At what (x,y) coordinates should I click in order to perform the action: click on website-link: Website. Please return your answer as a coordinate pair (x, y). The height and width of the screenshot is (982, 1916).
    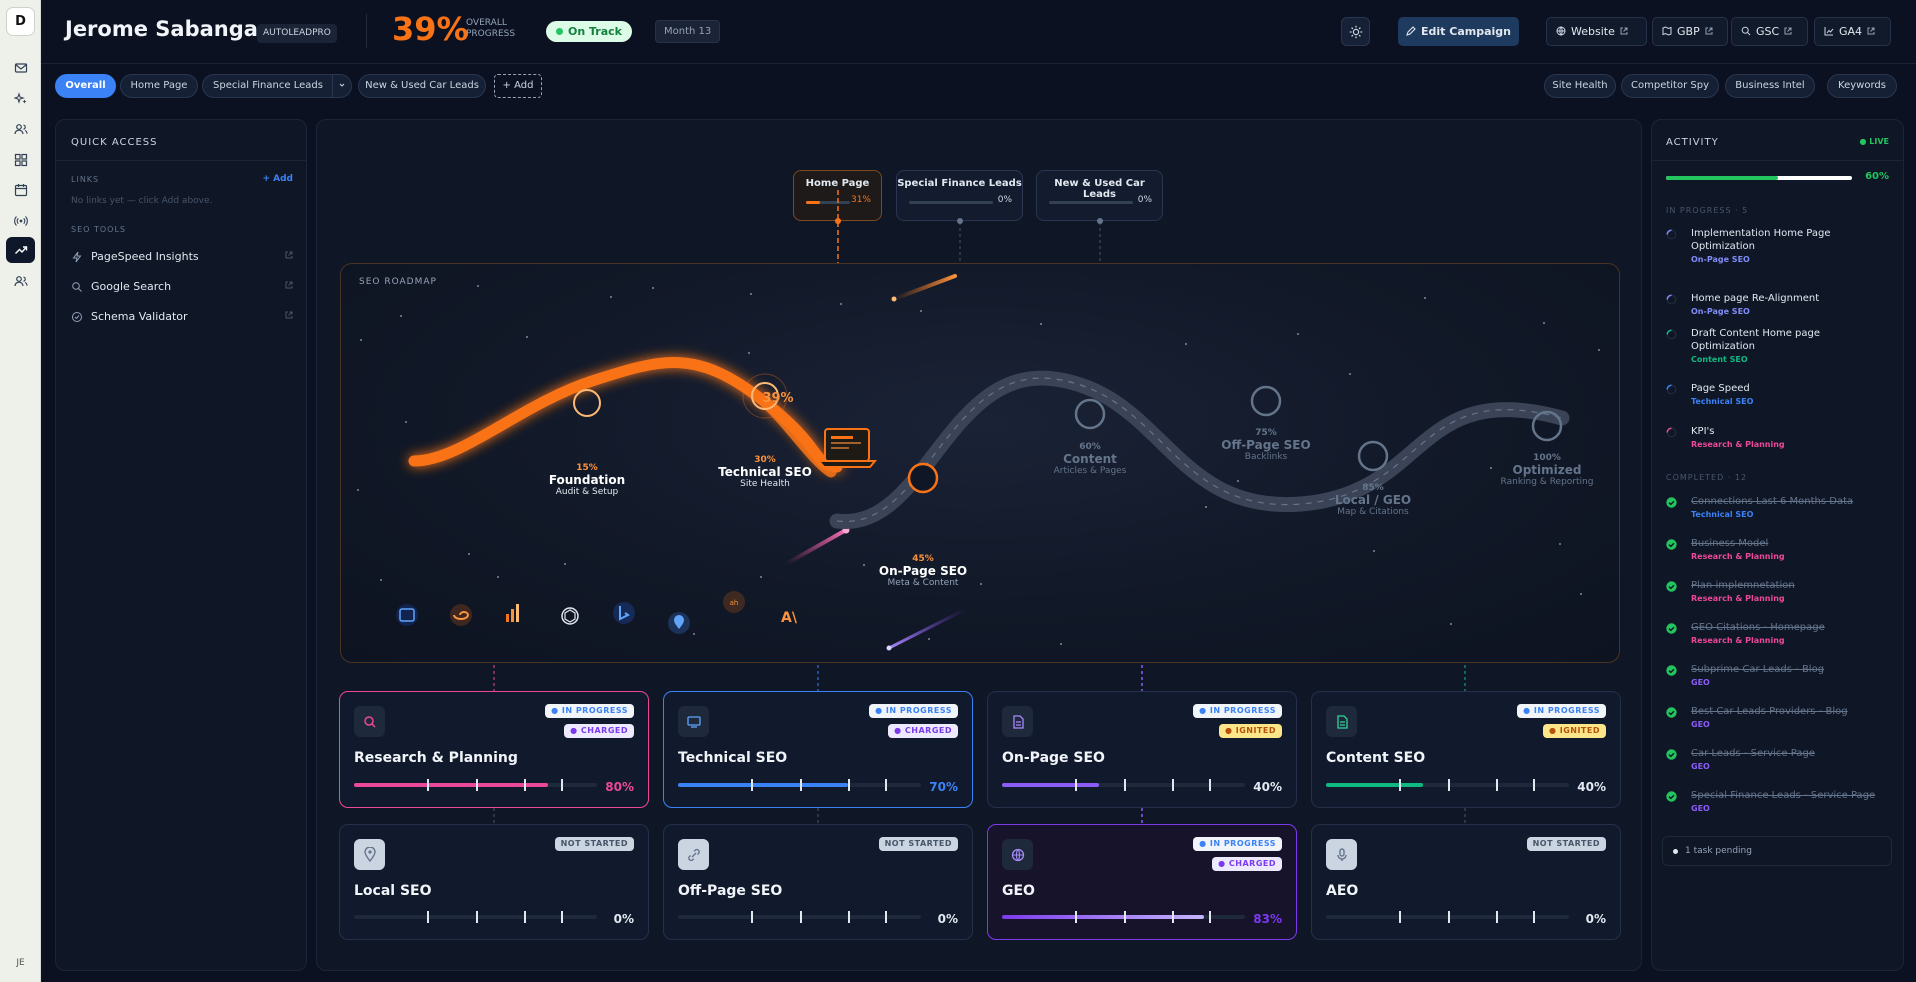
    Looking at the image, I should click on (1596, 31).